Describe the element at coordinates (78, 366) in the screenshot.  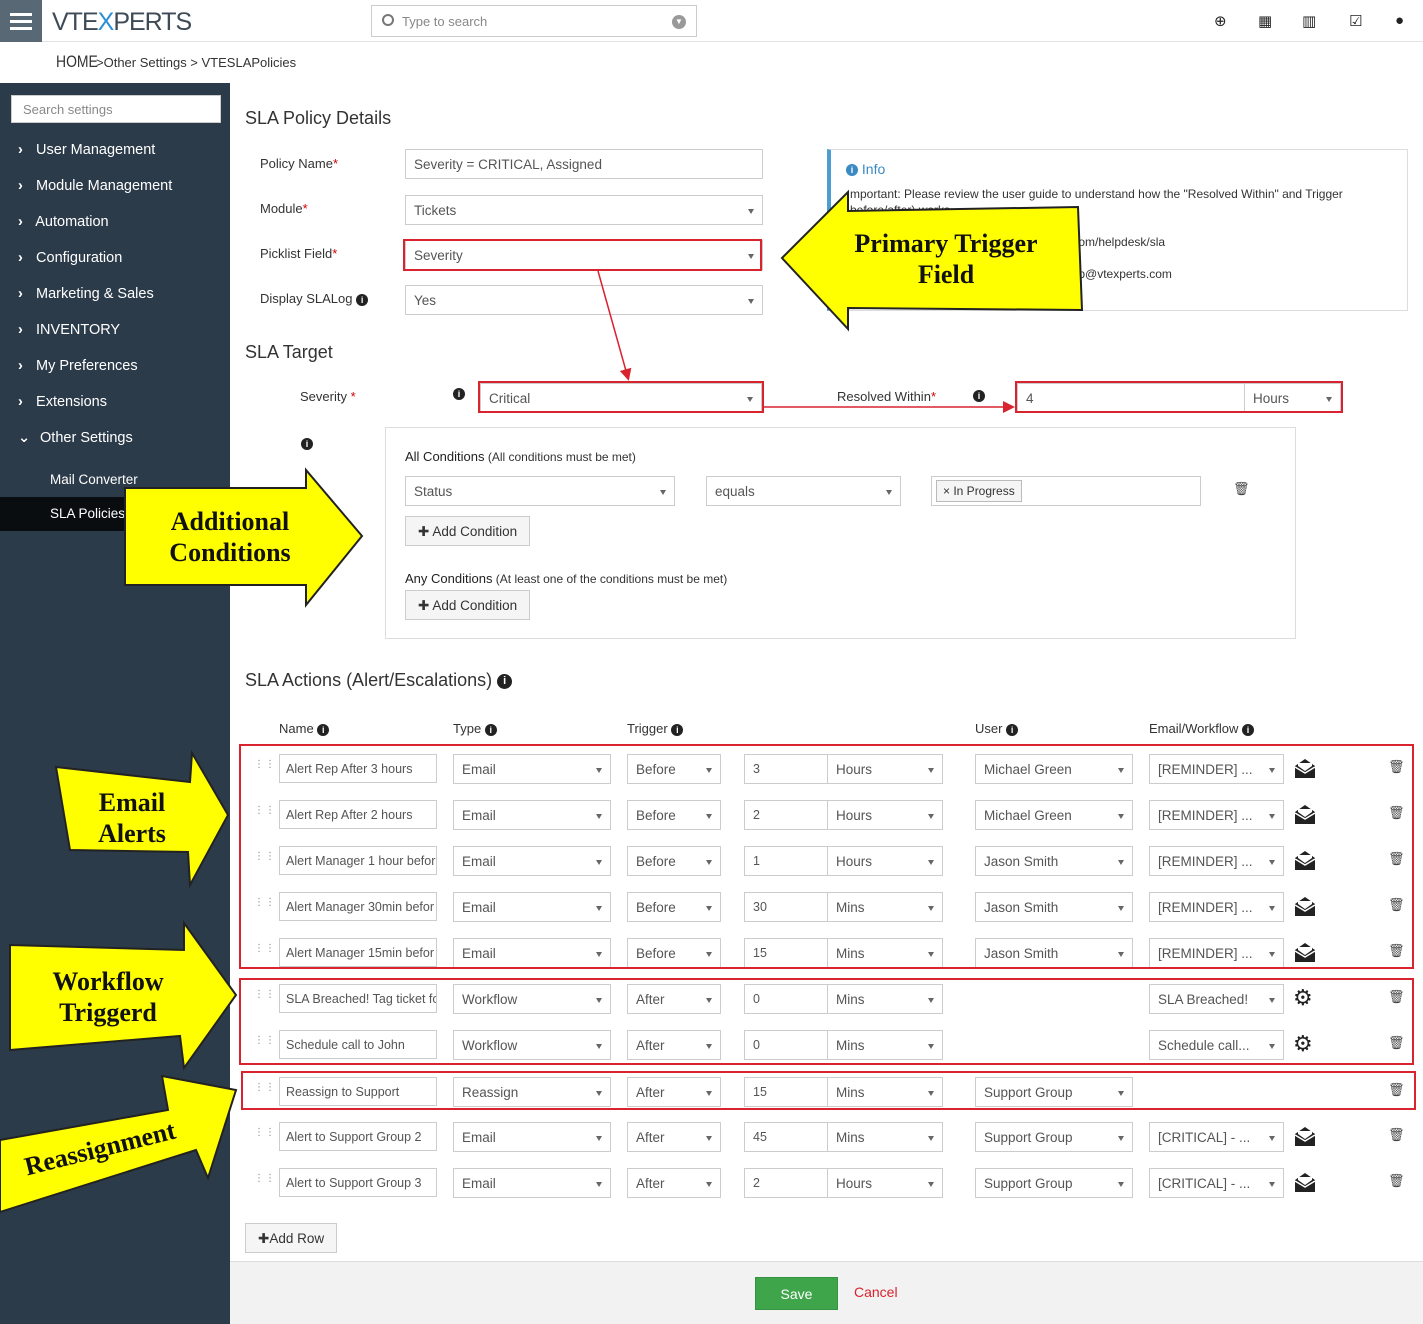
I see `sidebar-item-my-preferences: › My Preferences` at that location.